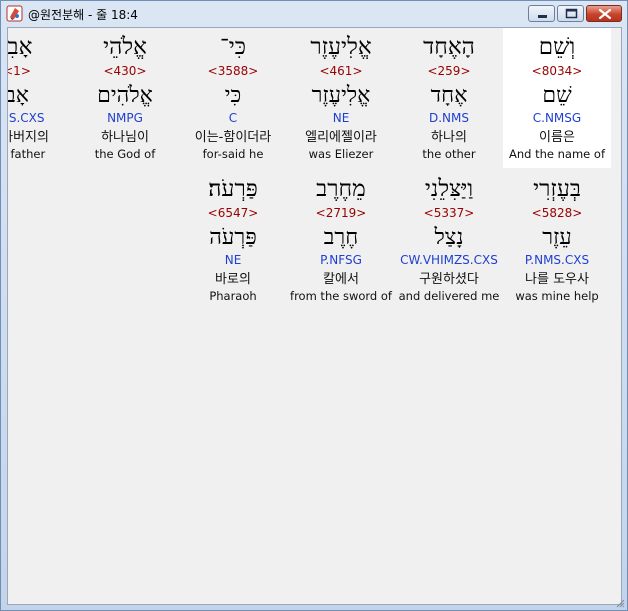  What do you see at coordinates (233, 71) in the screenshot?
I see `strong-number: <3588>` at bounding box center [233, 71].